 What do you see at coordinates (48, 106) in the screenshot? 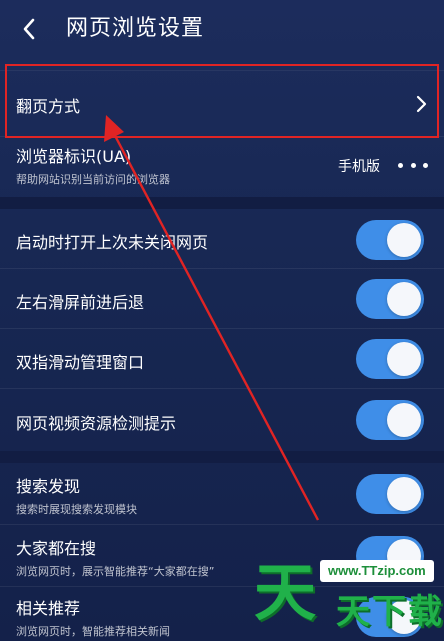
I see `setting-label: 翻页方式` at bounding box center [48, 106].